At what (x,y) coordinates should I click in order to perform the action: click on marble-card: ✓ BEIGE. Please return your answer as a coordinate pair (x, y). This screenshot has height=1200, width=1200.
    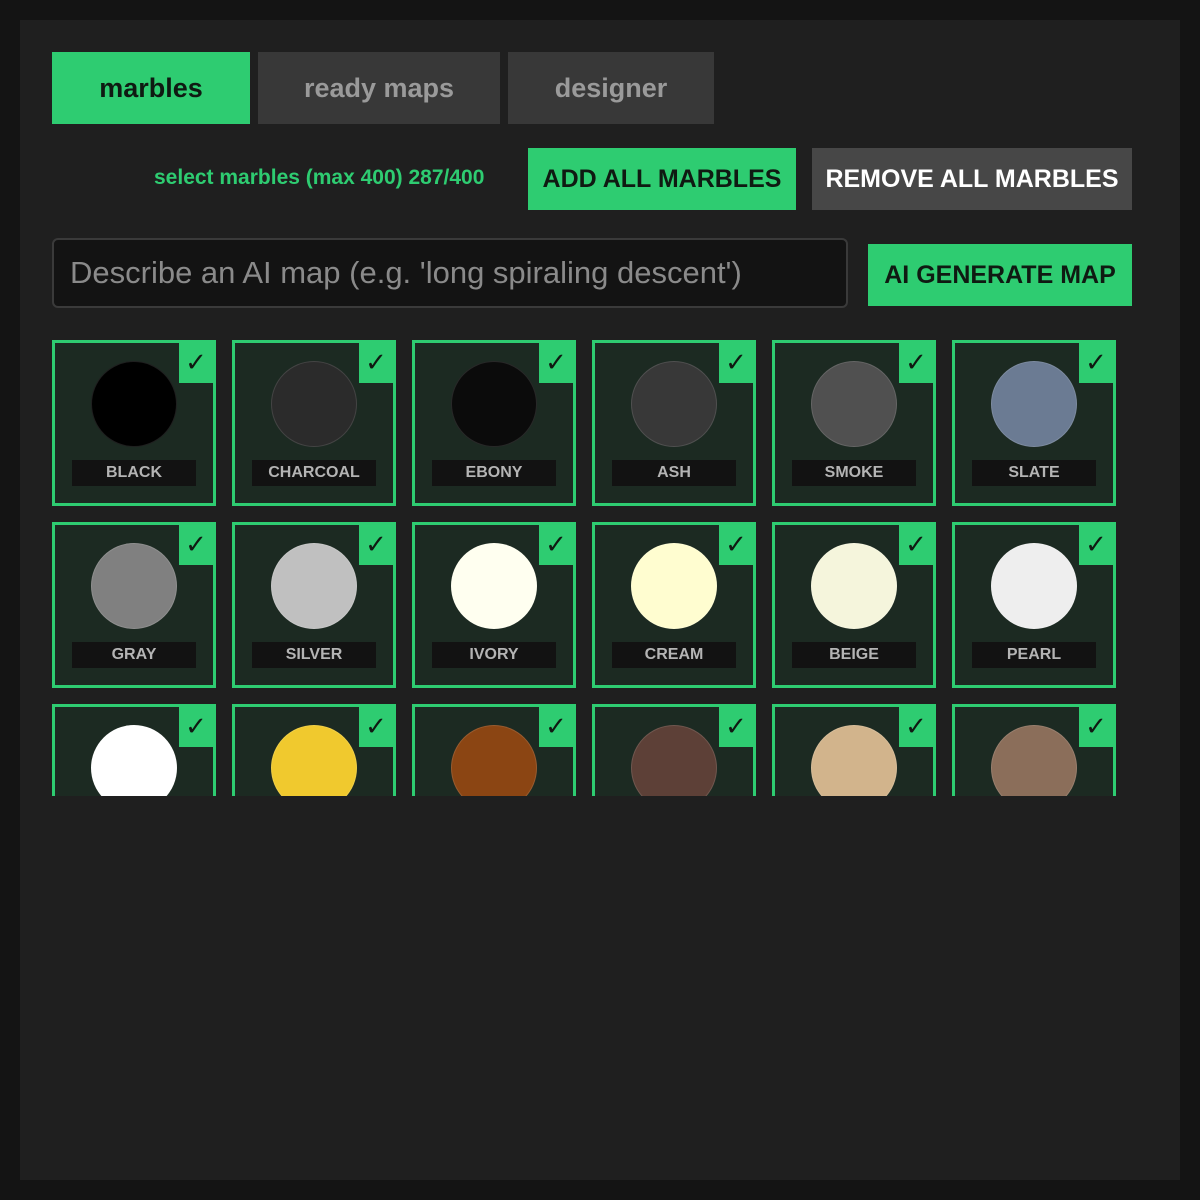
    Looking at the image, I should click on (854, 605).